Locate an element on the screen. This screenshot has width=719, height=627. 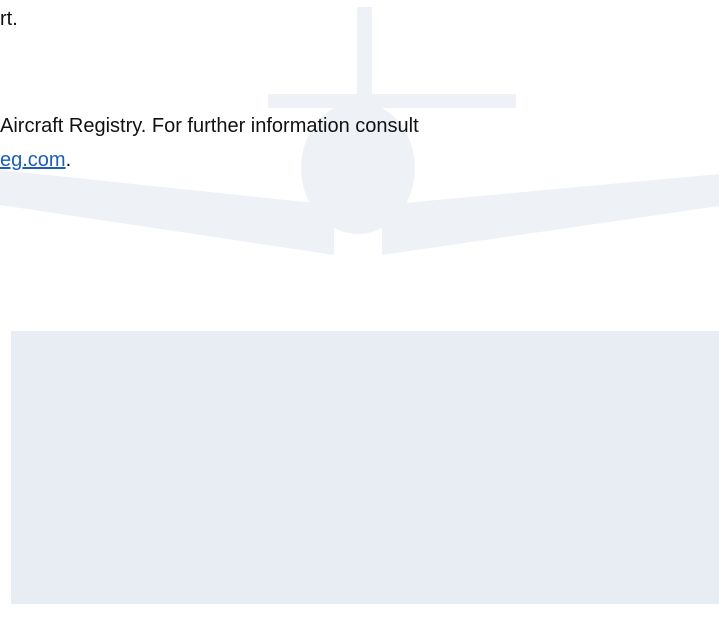
airplane-right-wing is located at coordinates (550, 214).